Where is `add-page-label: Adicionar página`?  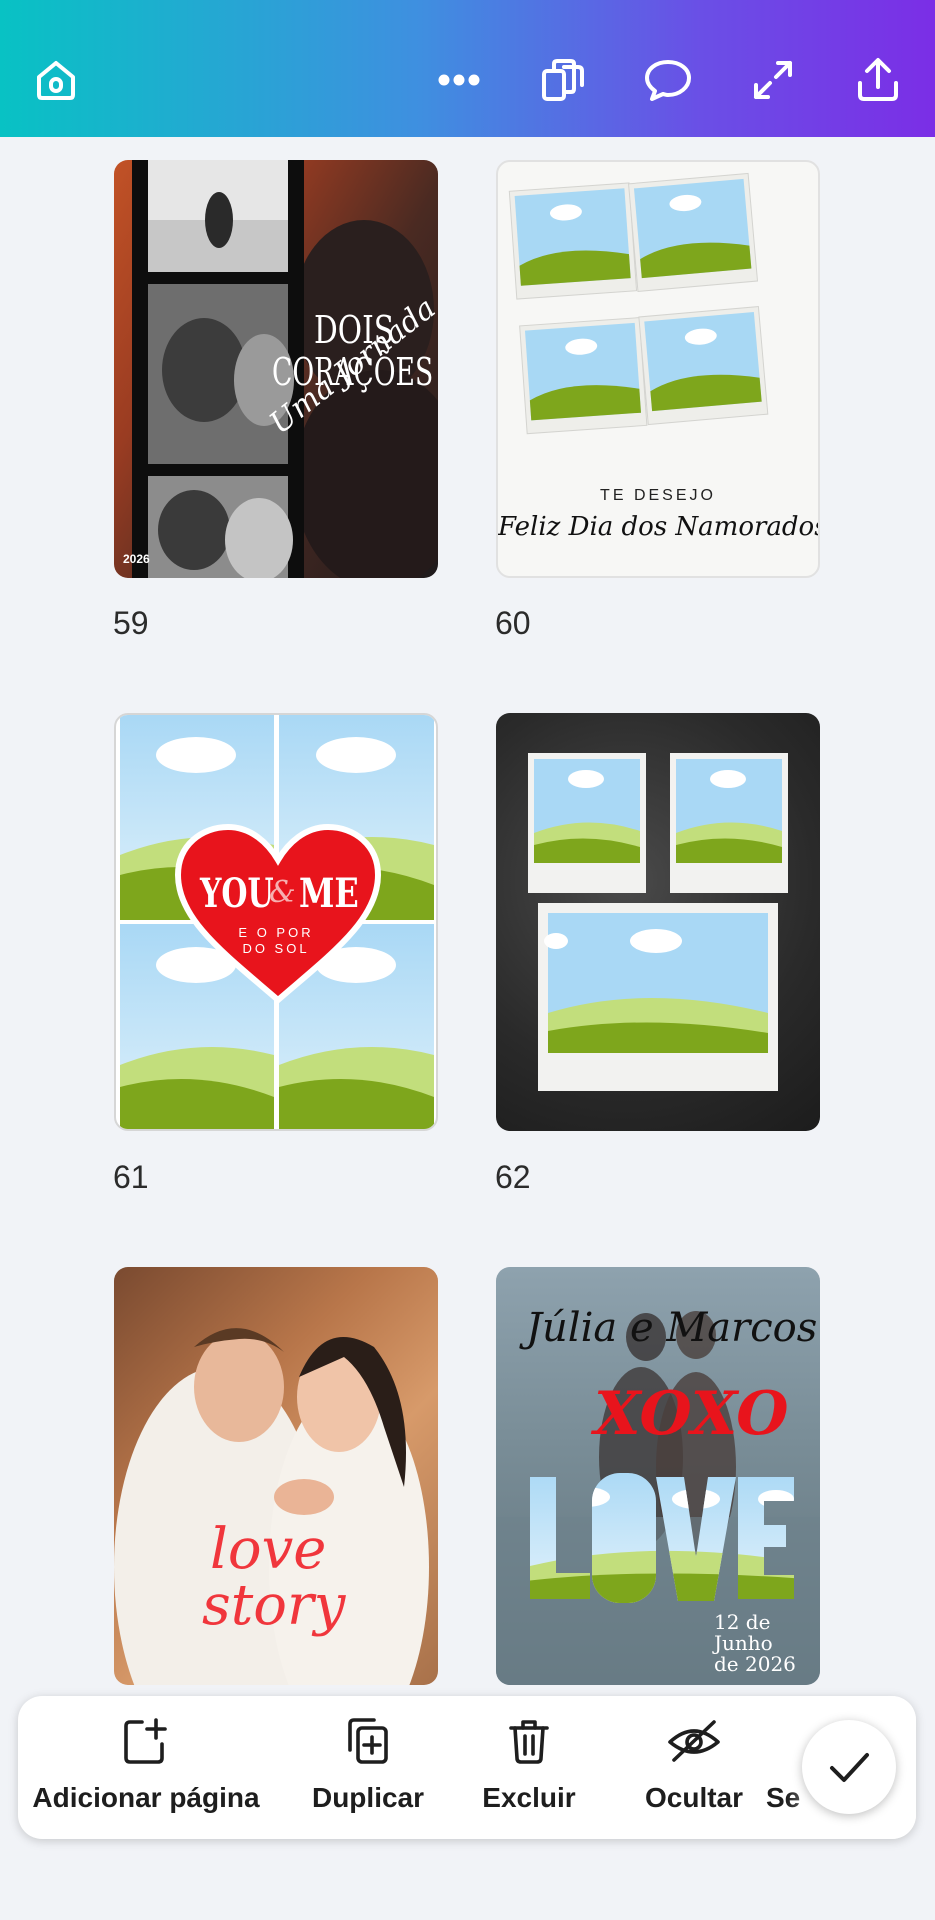
add-page-label: Adicionar página is located at coordinates (146, 1797).